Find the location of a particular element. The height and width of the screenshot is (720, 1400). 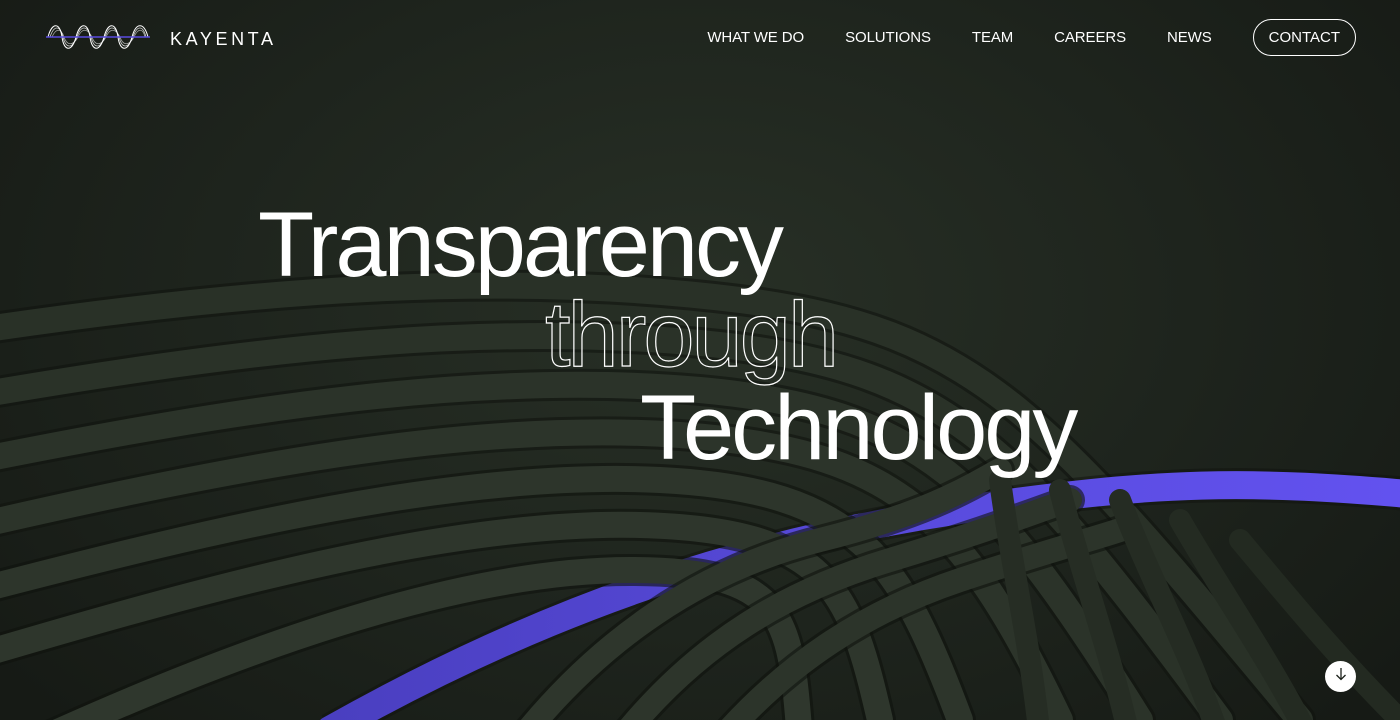

nav-item-what-we-do: WHAT WE DO is located at coordinates (755, 37).